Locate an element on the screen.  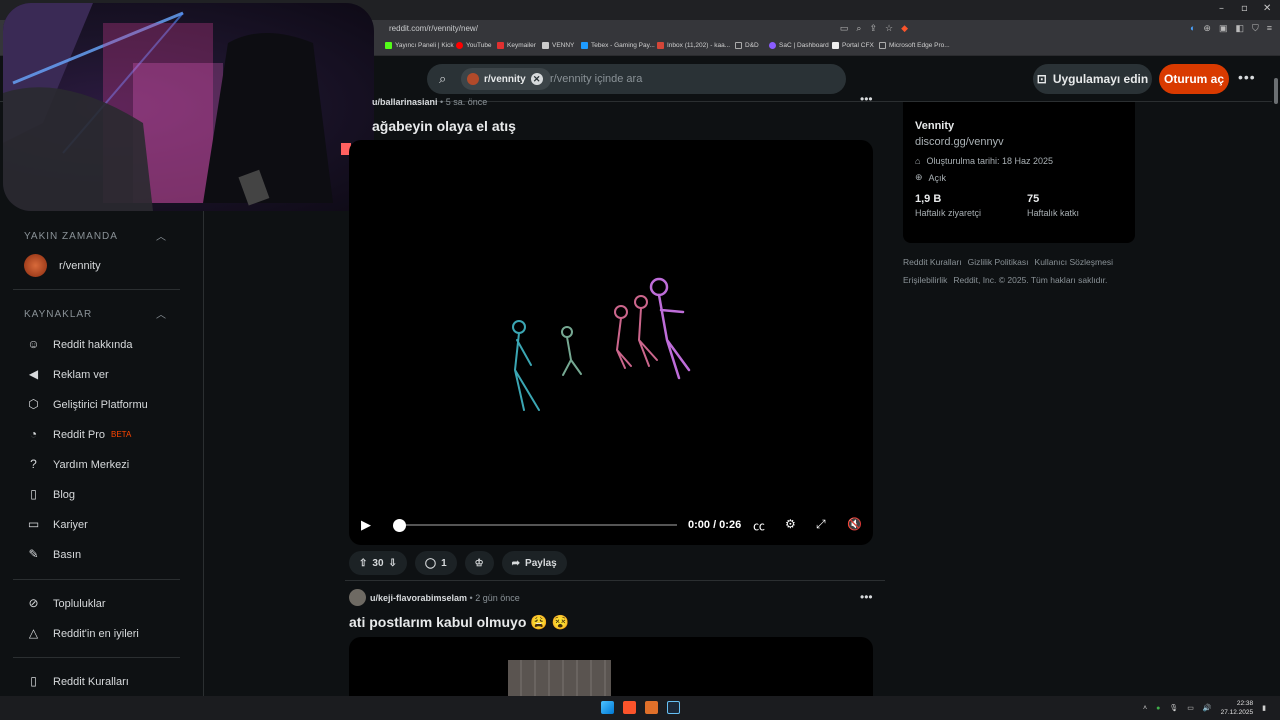
clock: 22:38 27.12.2025 is located at coordinates (1237, 708).